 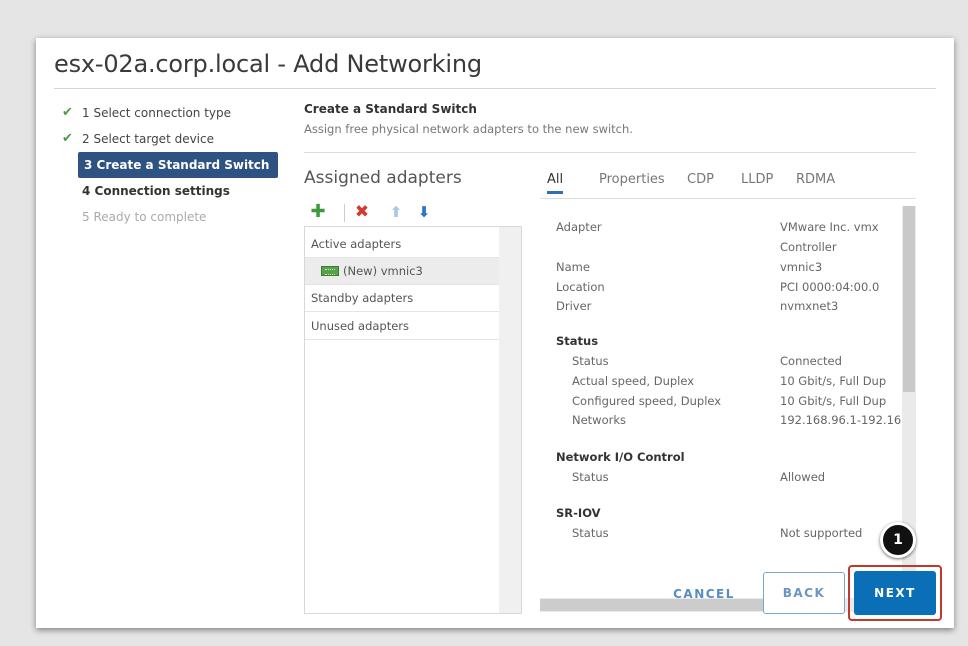 What do you see at coordinates (148, 139) in the screenshot?
I see `step-label: 2 Select target device` at bounding box center [148, 139].